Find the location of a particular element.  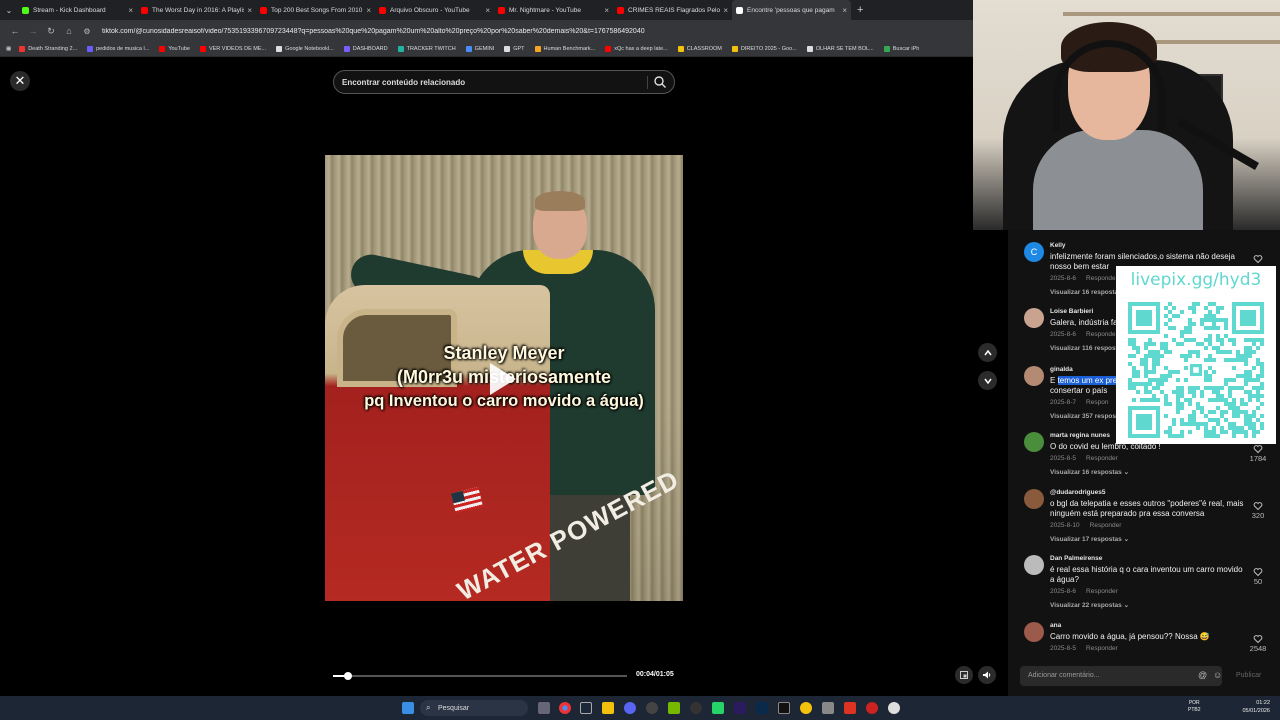

close-icon: ✕ is located at coordinates (20, 81).